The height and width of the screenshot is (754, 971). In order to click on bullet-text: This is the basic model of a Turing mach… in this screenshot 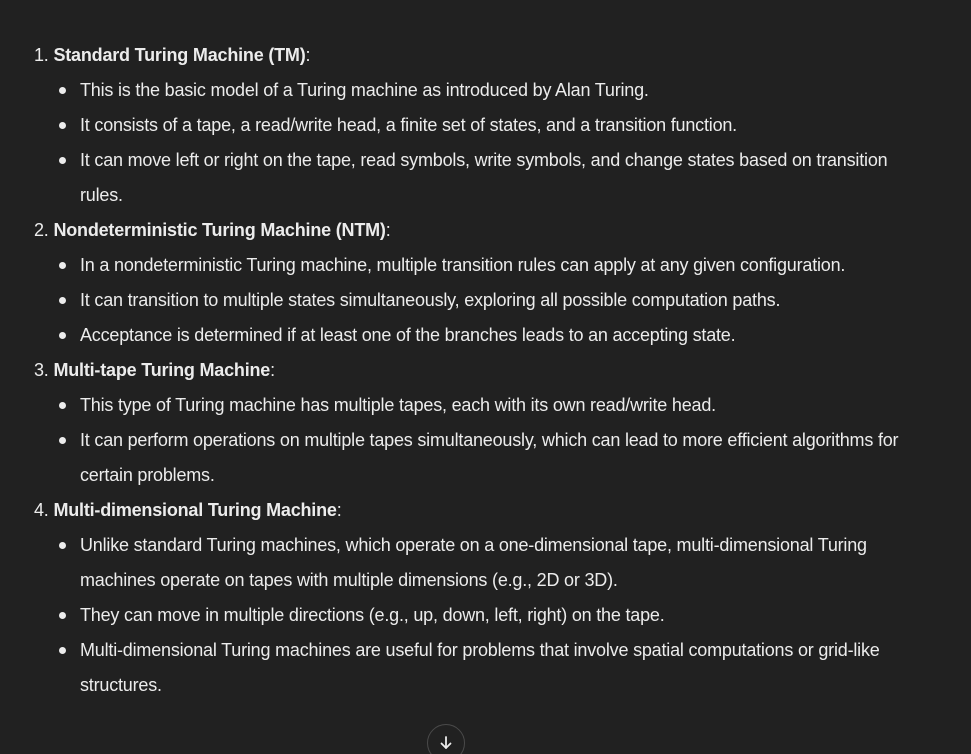, I will do `click(364, 90)`.